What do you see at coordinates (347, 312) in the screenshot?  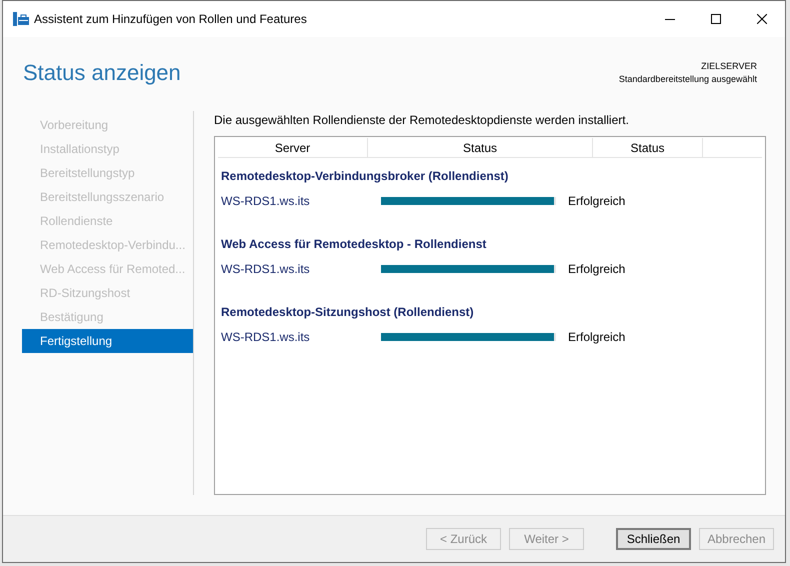 I see `role-title: Remotedesktop-Sitzungshost (Rollendienst)` at bounding box center [347, 312].